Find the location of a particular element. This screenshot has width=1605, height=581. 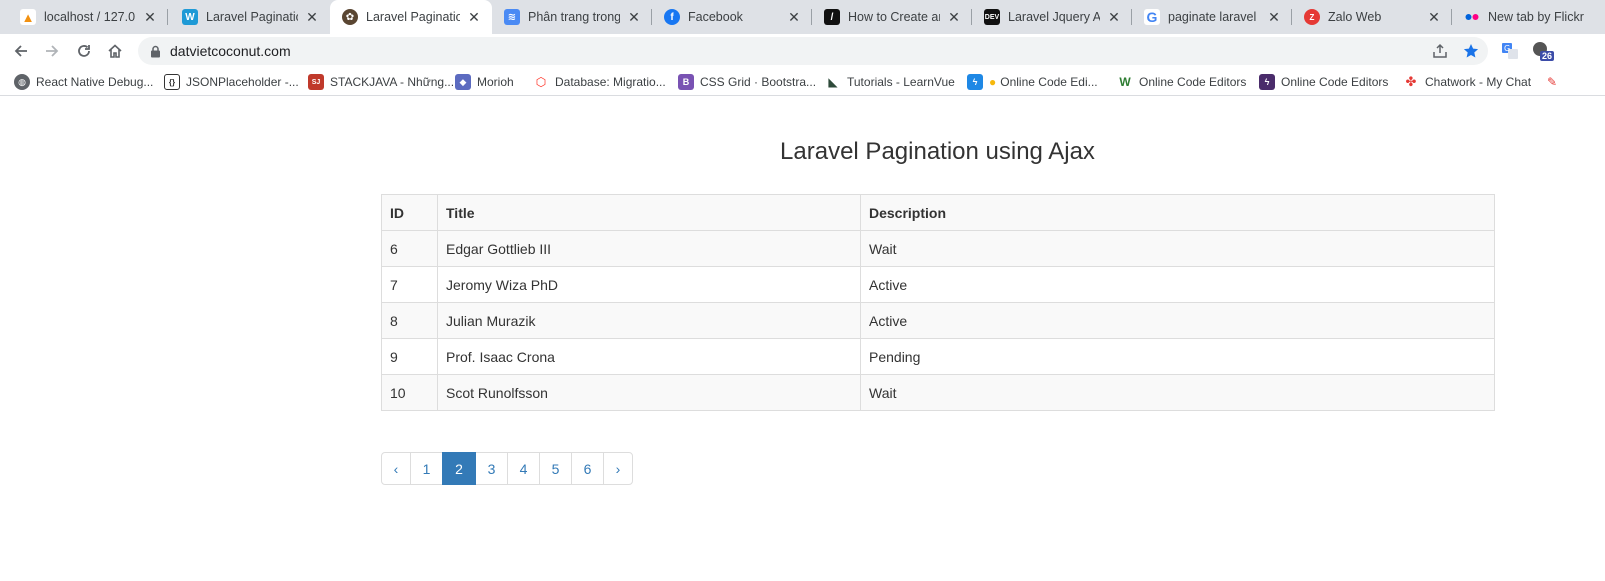

bookmark-chatwork: ✤ Chatwork - My Chat is located at coordinates (1467, 82).